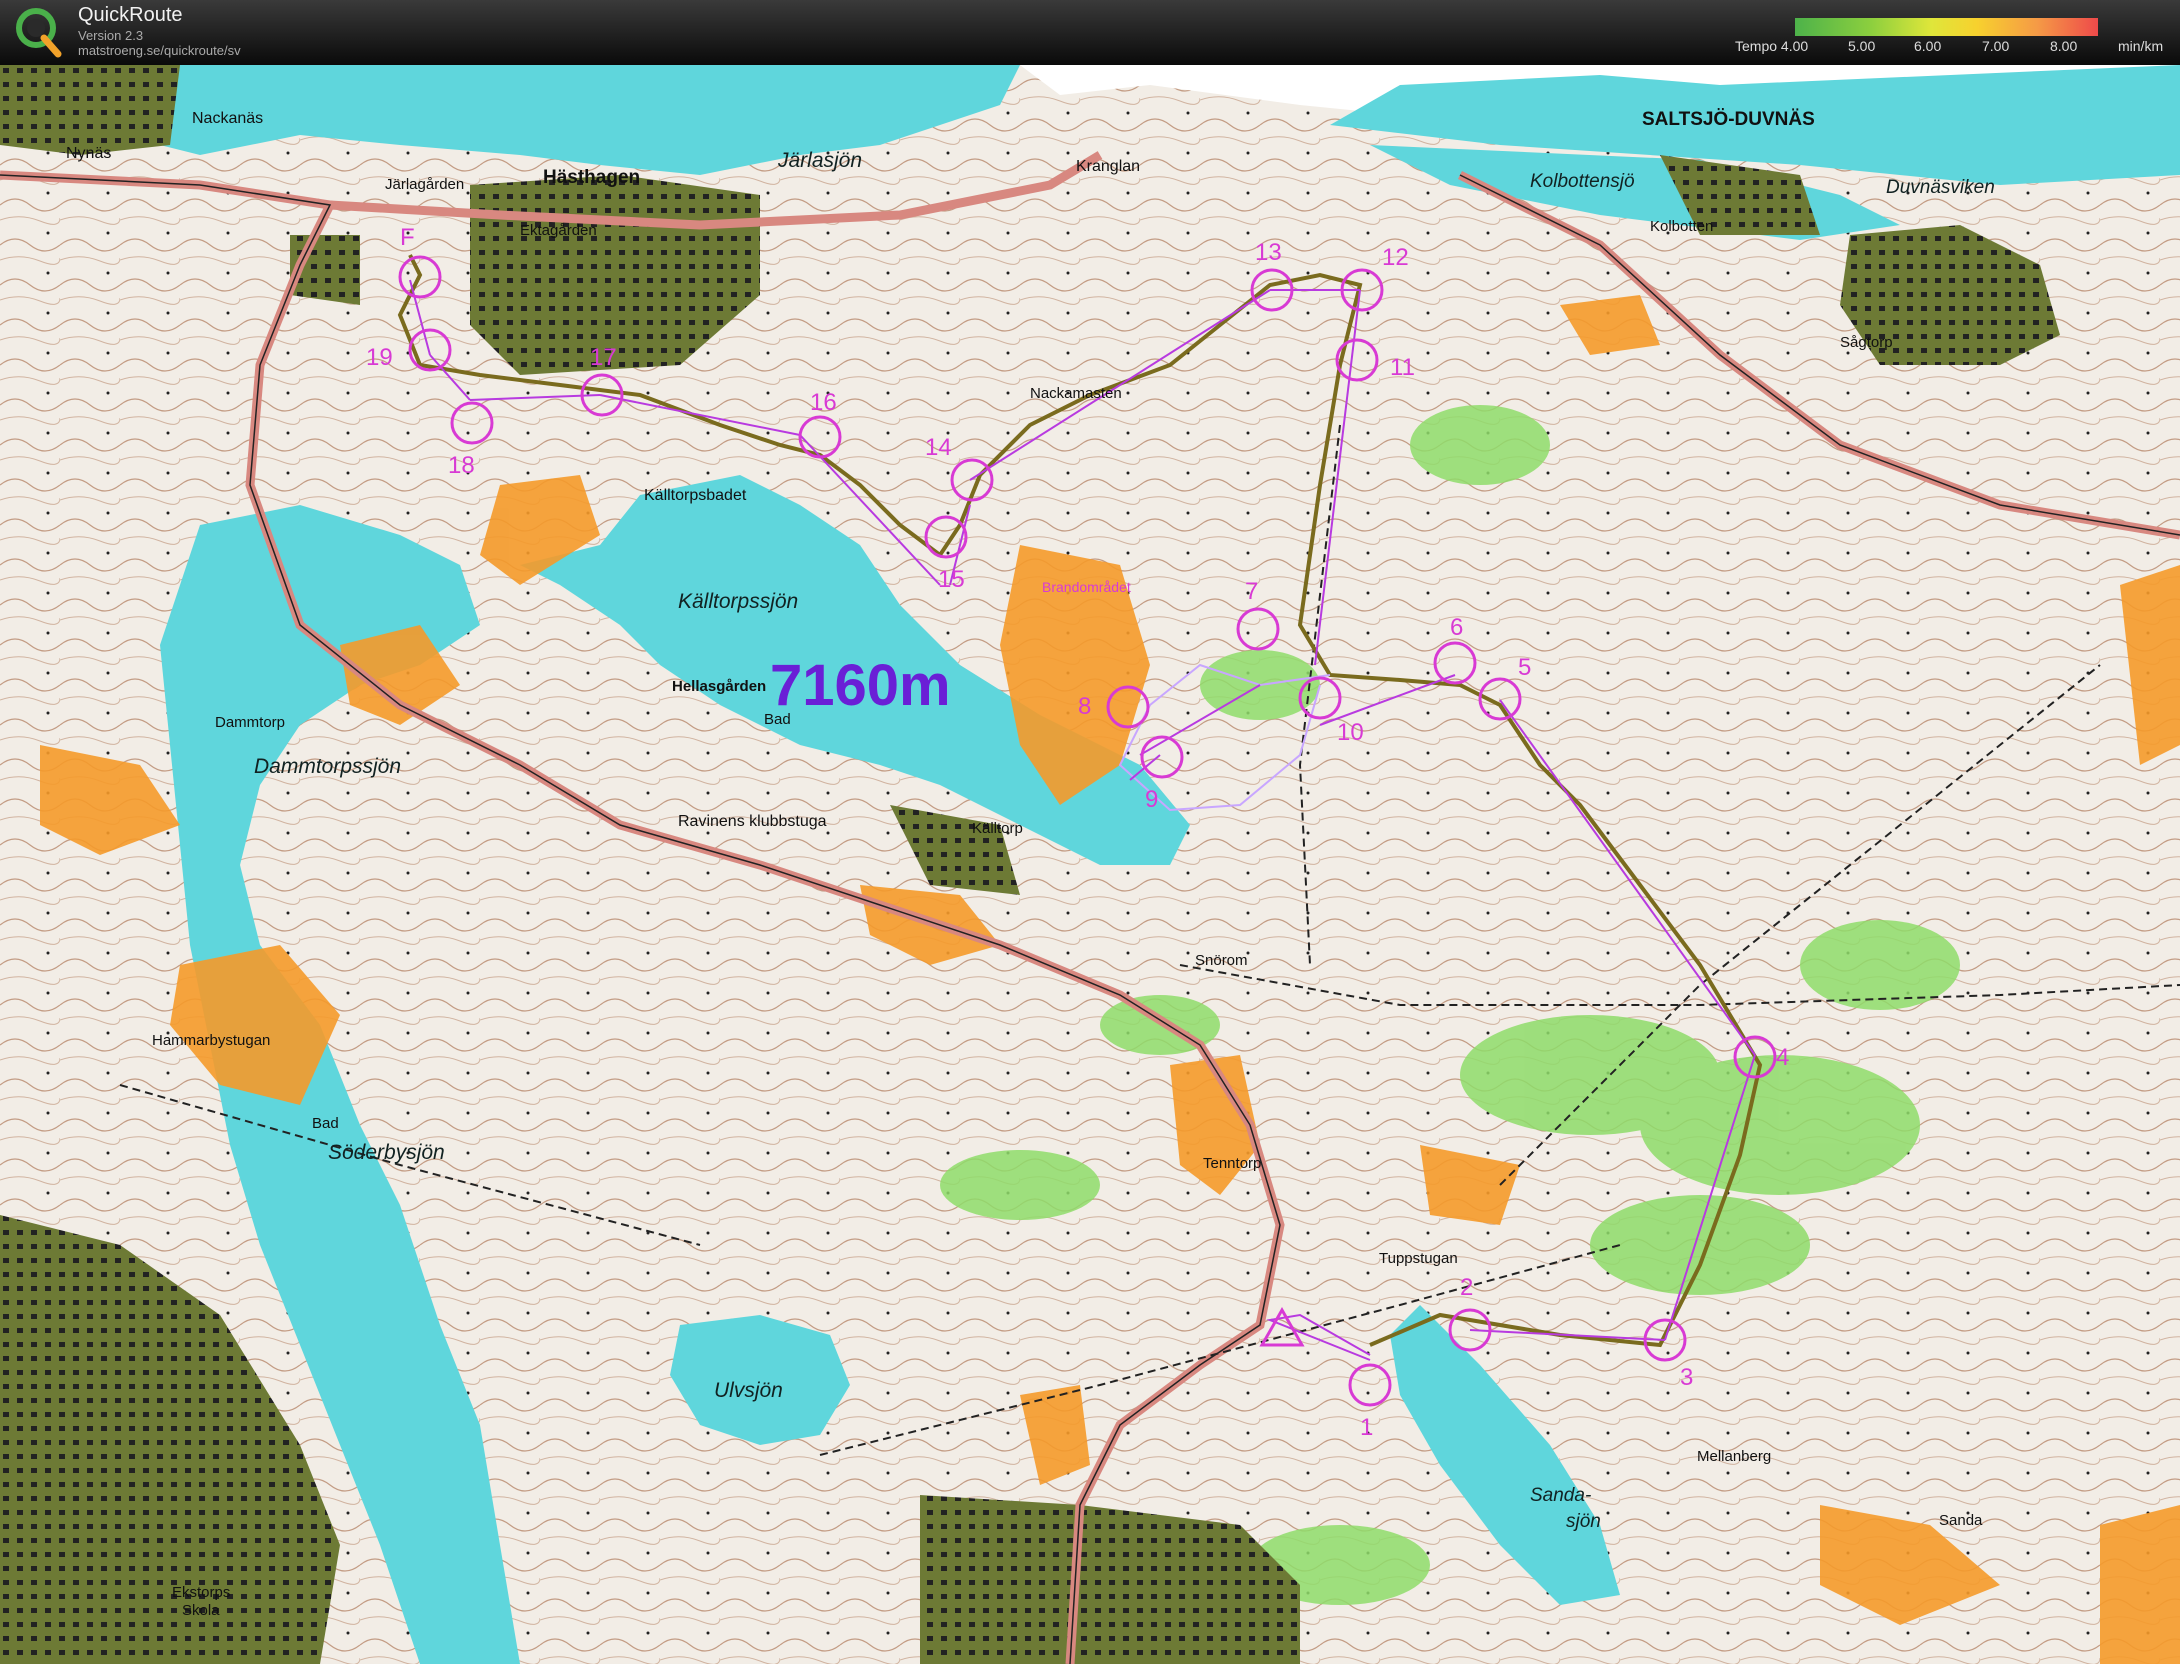 The width and height of the screenshot is (2180, 1664). Describe the element at coordinates (2141, 46) in the screenshot. I see `tempo-unit: min/km` at that location.